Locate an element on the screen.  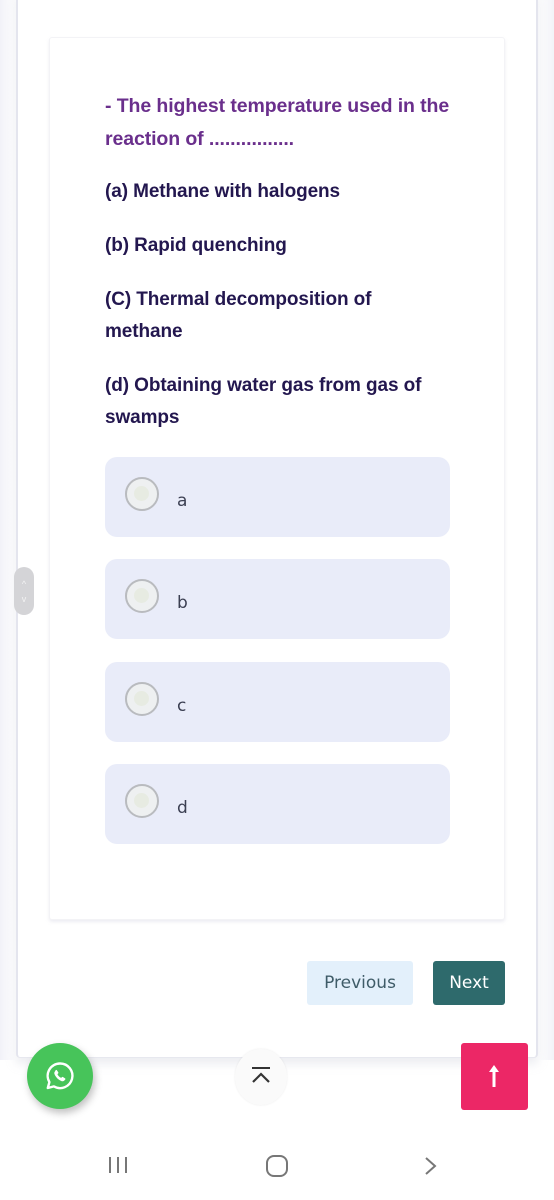
whatsapp-button is located at coordinates (60, 1076).